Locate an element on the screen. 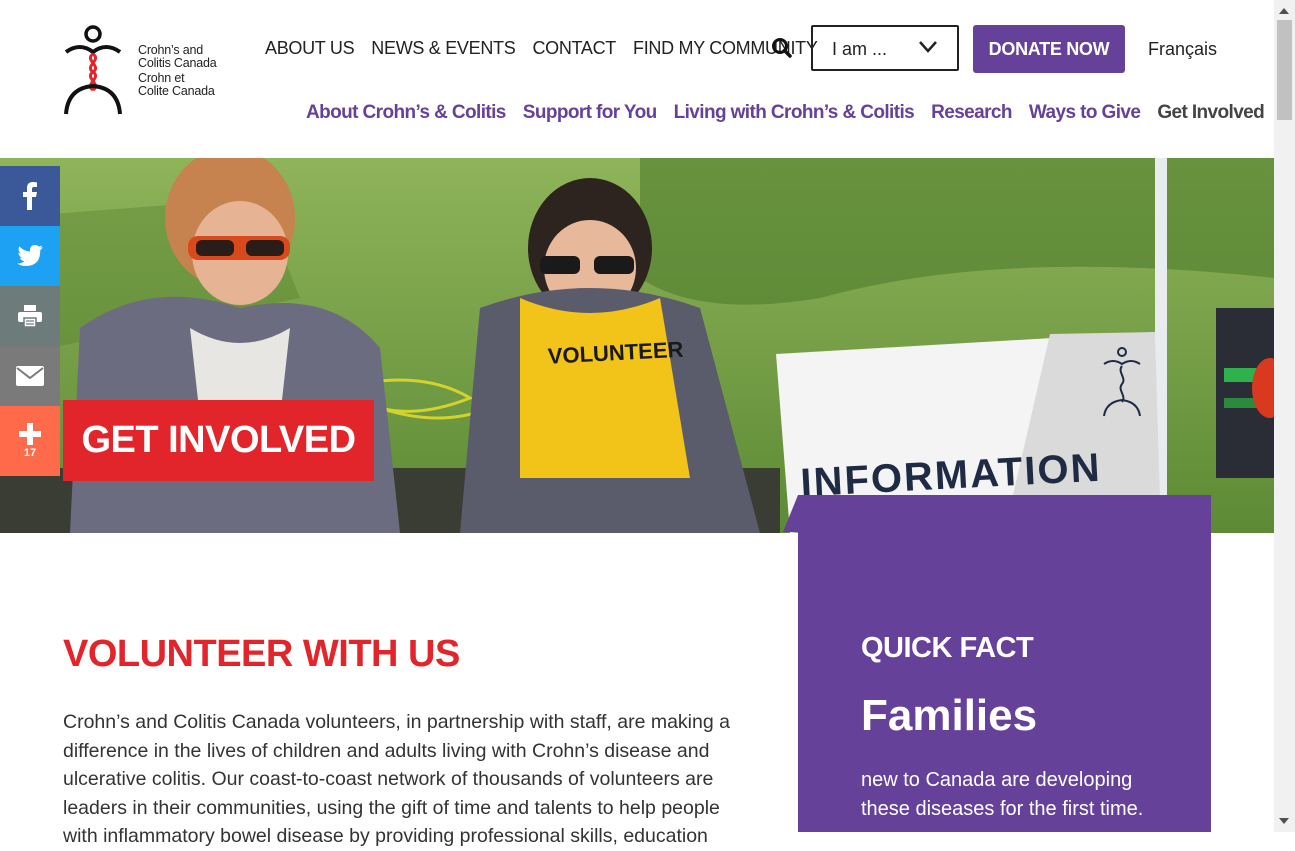  donate-now-button: DONATE NOW is located at coordinates (1049, 49).